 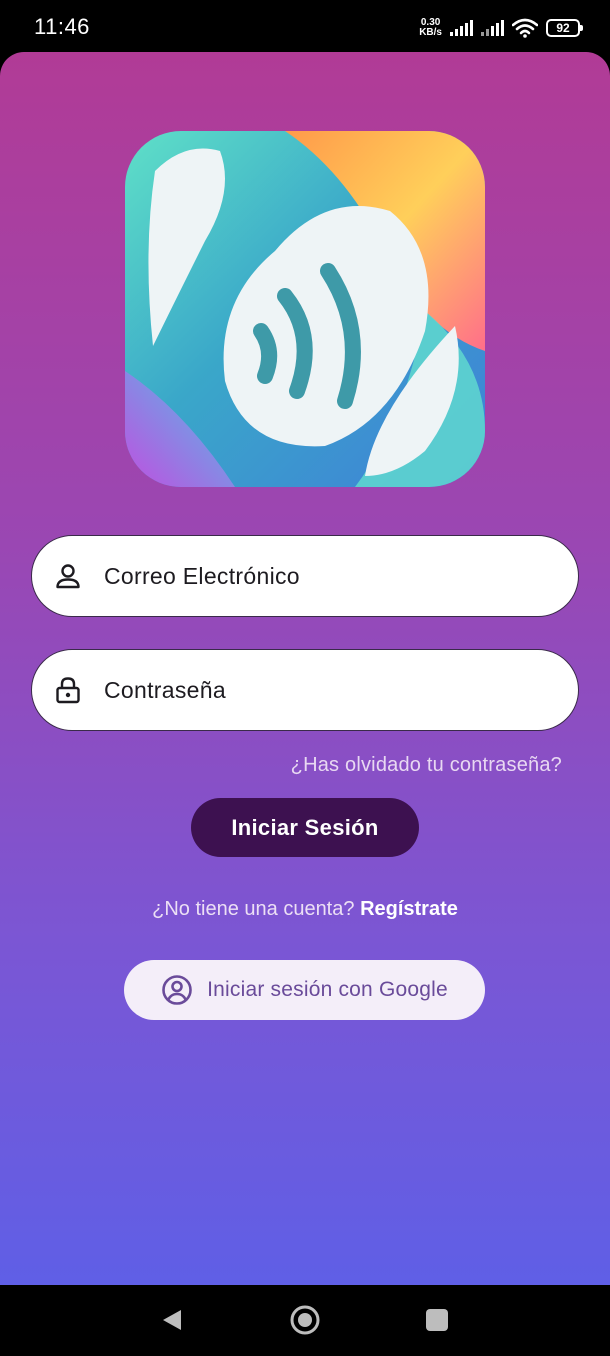 What do you see at coordinates (430, 32) in the screenshot?
I see `network-speed-unit: KB/s` at bounding box center [430, 32].